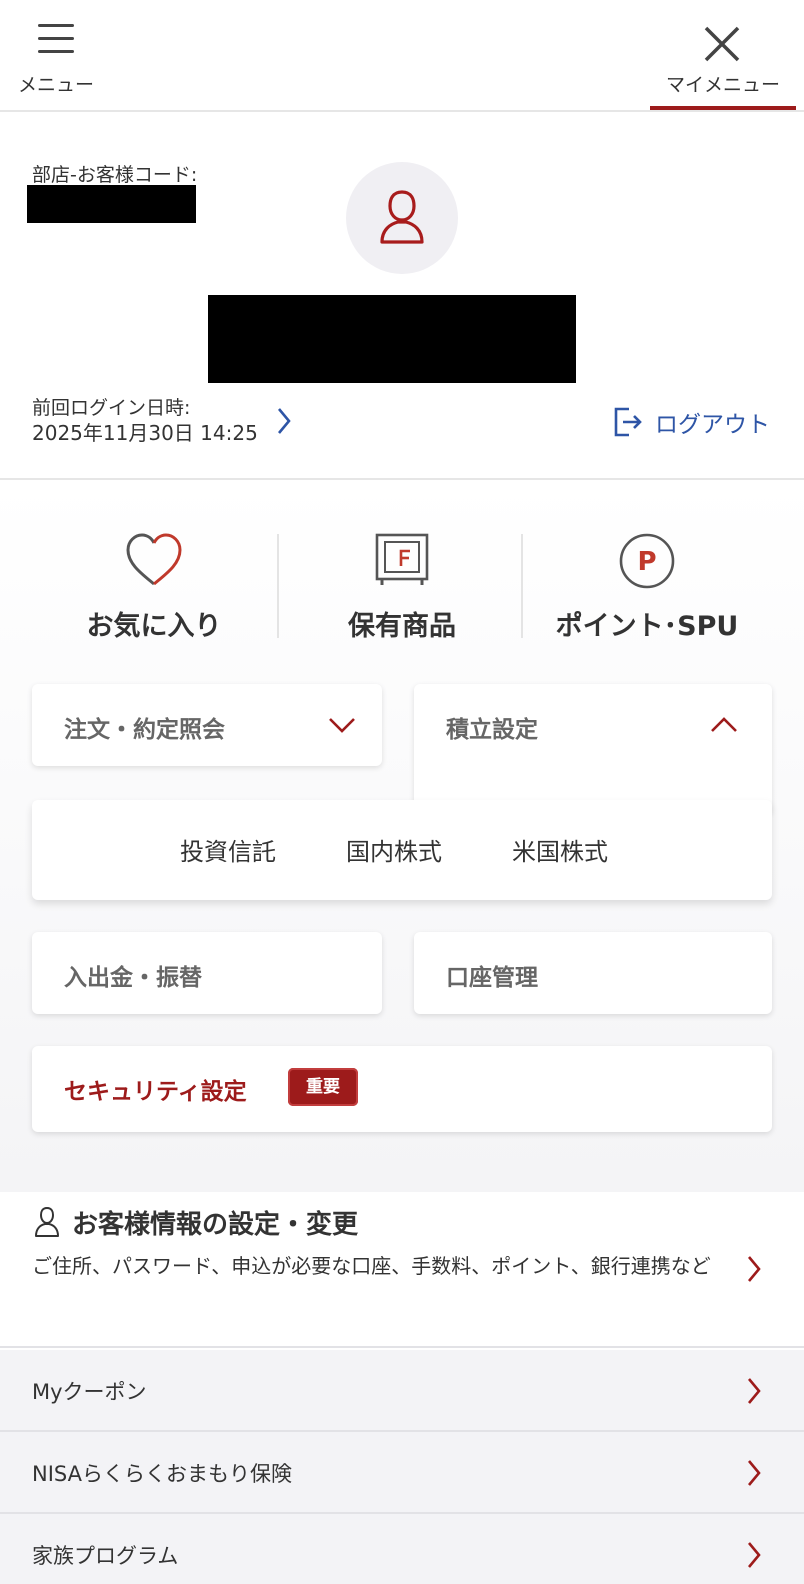 This screenshot has height=1584, width=804. Describe the element at coordinates (342, 725) in the screenshot. I see `chevron-down-icon` at that location.